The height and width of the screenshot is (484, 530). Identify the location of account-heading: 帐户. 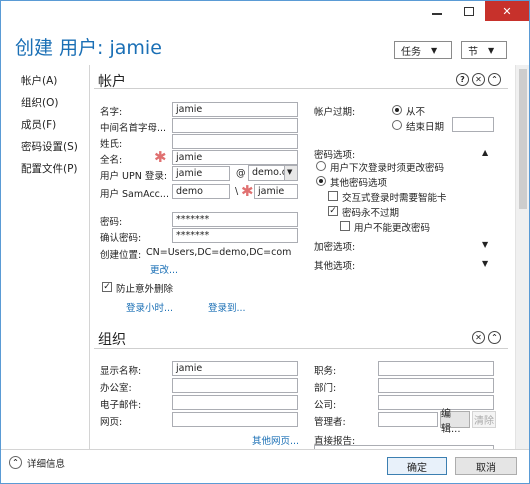
(112, 82).